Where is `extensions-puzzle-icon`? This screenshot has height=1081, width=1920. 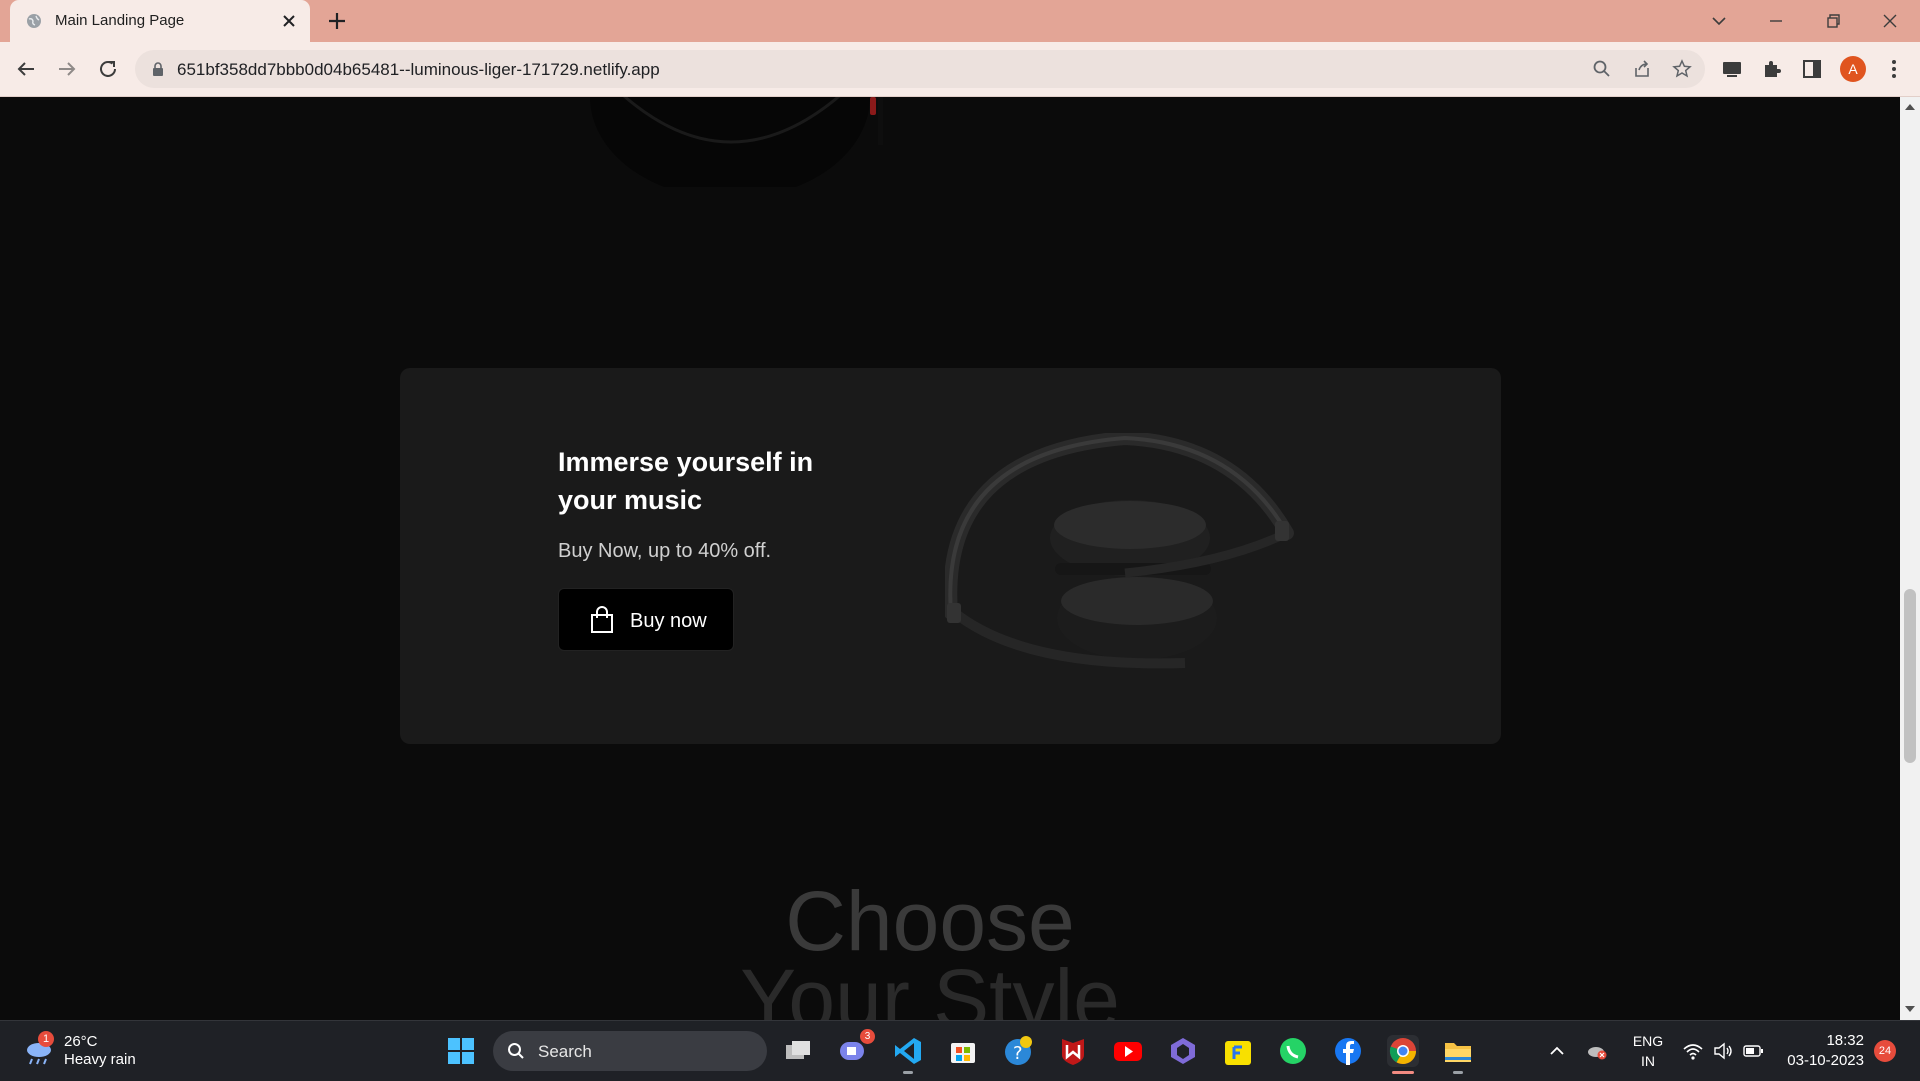 extensions-puzzle-icon is located at coordinates (1772, 69).